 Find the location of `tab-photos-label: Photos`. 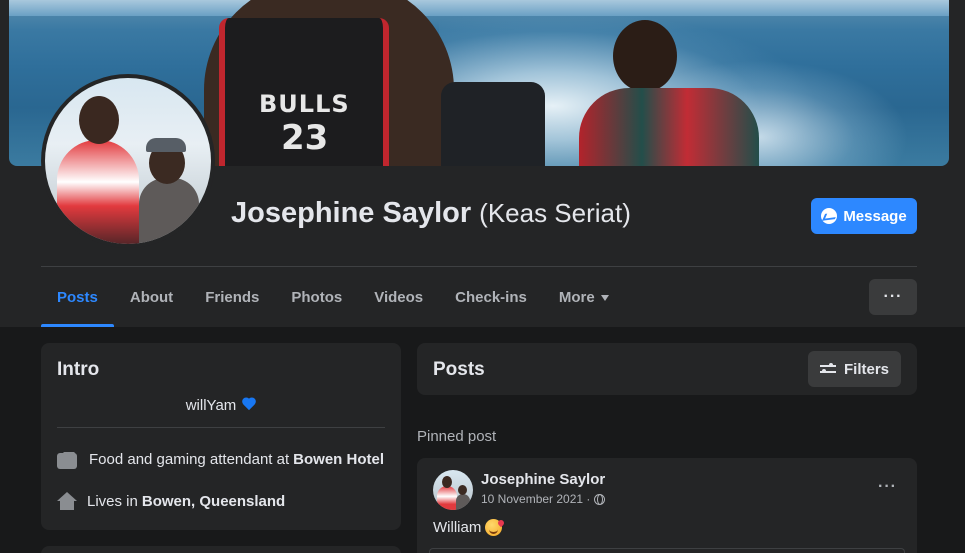

tab-photos-label: Photos is located at coordinates (317, 297).